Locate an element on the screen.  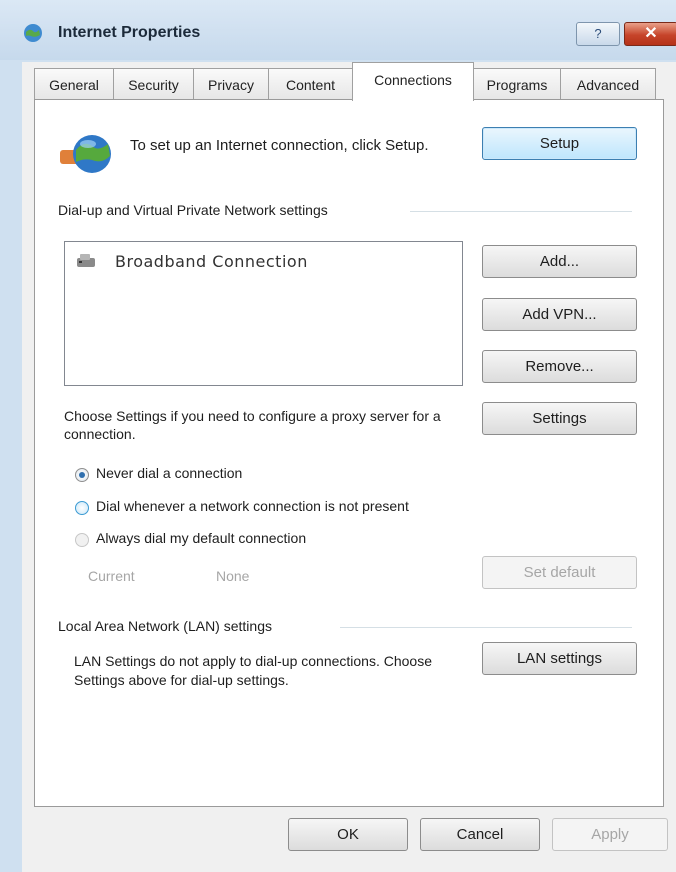
lan-separator is located at coordinates (486, 627).